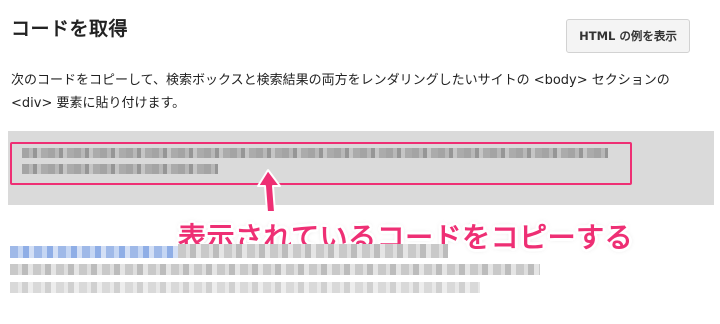  What do you see at coordinates (70, 29) in the screenshot?
I see `page-title: コードを取得` at bounding box center [70, 29].